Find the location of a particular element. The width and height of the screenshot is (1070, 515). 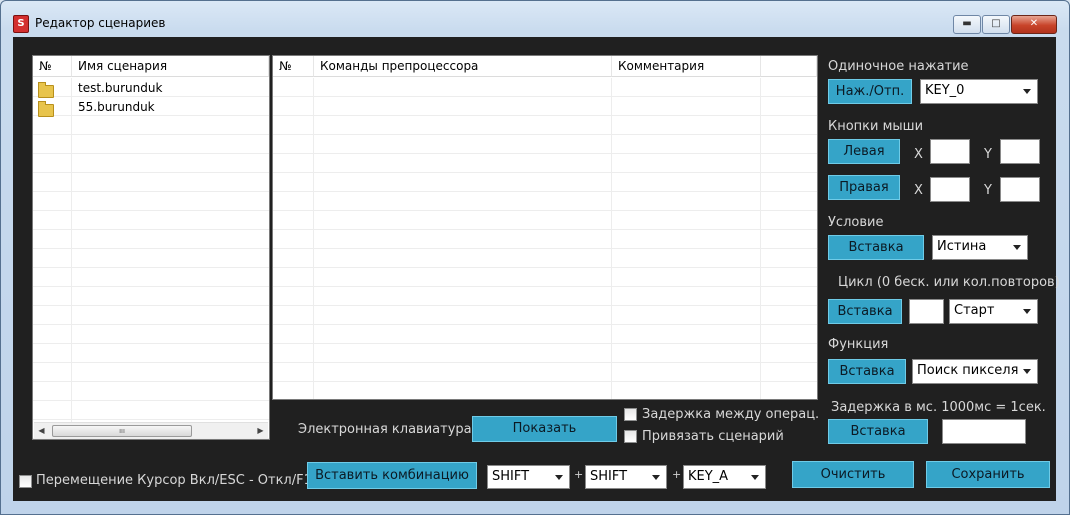

loop-label: Цикл (0 беск. или кол.повторов) is located at coordinates (949, 282).